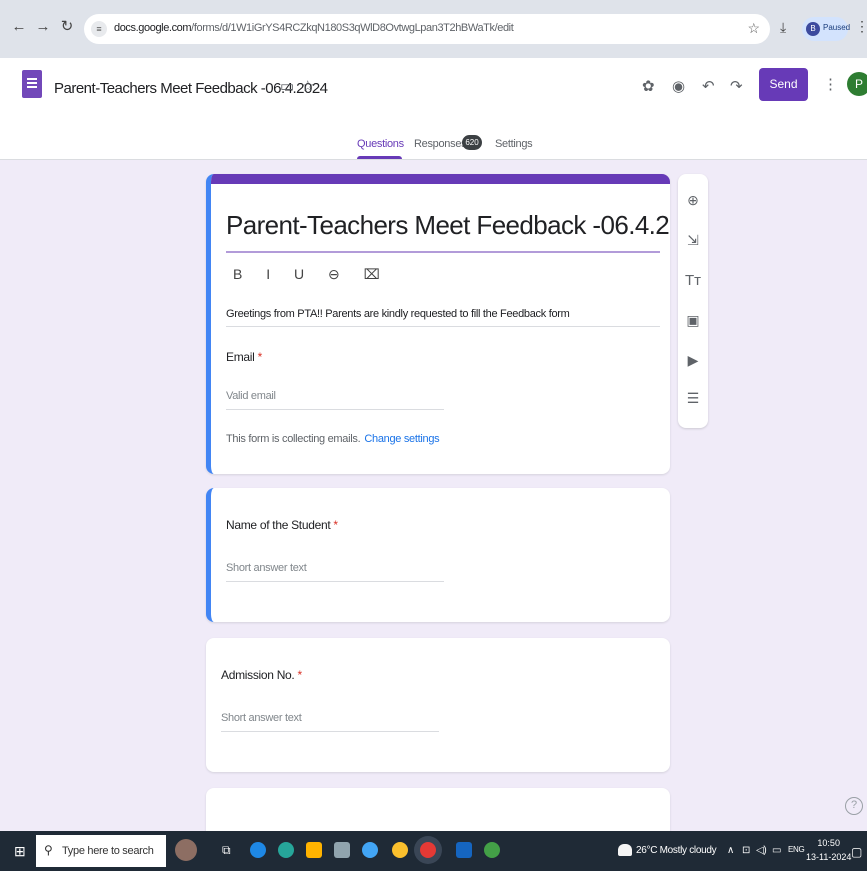 Image resolution: width=867 pixels, height=871 pixels. Describe the element at coordinates (379, 157) in the screenshot. I see `active-tab-indicator` at that location.